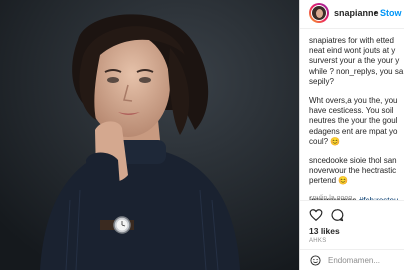 The width and height of the screenshot is (404, 270). Describe the element at coordinates (324, 231) in the screenshot. I see `likes-count: 13 likes` at that location.